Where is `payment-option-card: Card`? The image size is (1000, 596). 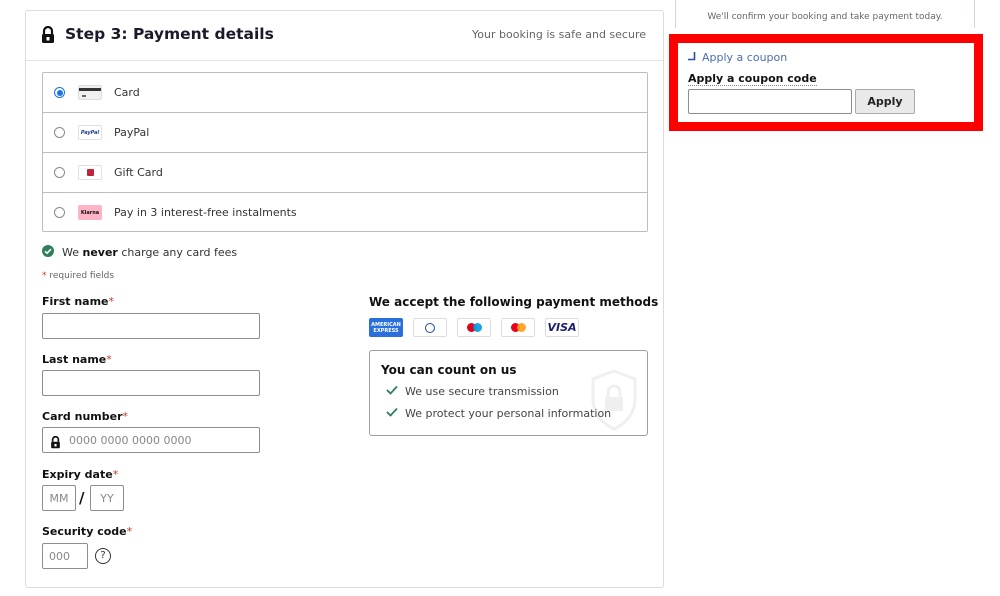 payment-option-card: Card is located at coordinates (345, 93).